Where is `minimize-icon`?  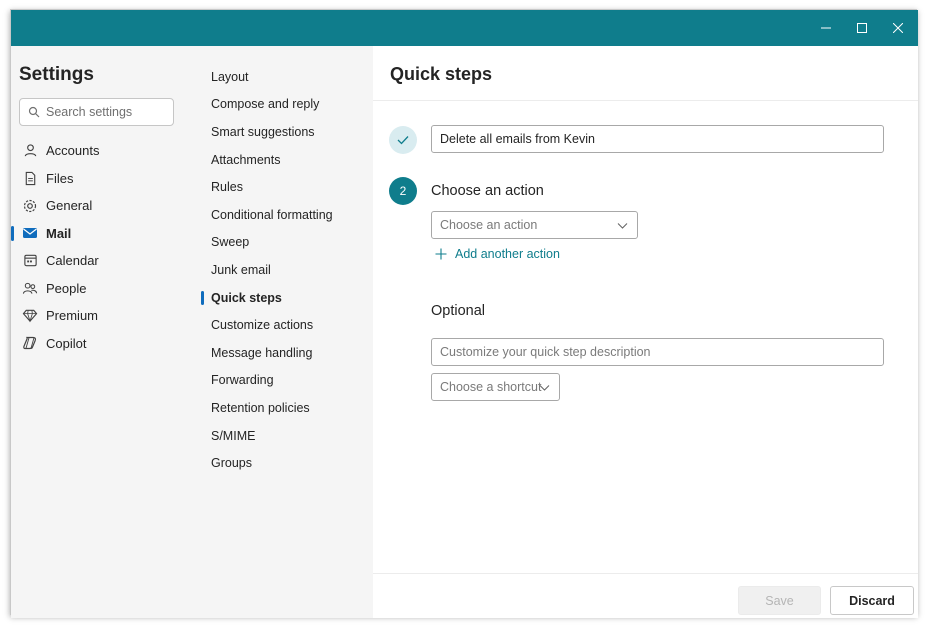
minimize-icon is located at coordinates (826, 28).